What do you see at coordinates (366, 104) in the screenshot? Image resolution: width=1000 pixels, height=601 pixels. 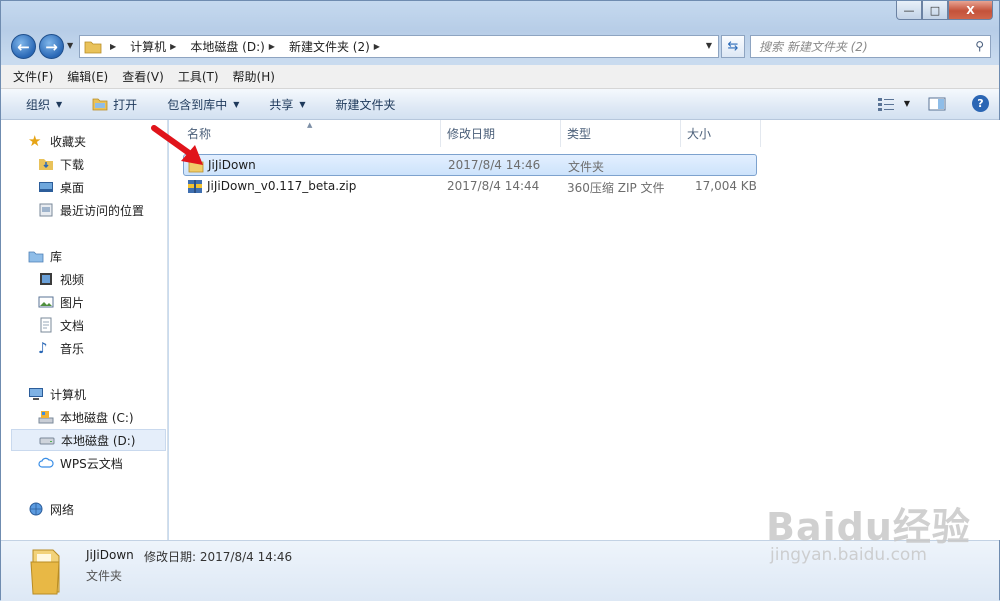 I see `new-folder-button: 新建文件夹` at bounding box center [366, 104].